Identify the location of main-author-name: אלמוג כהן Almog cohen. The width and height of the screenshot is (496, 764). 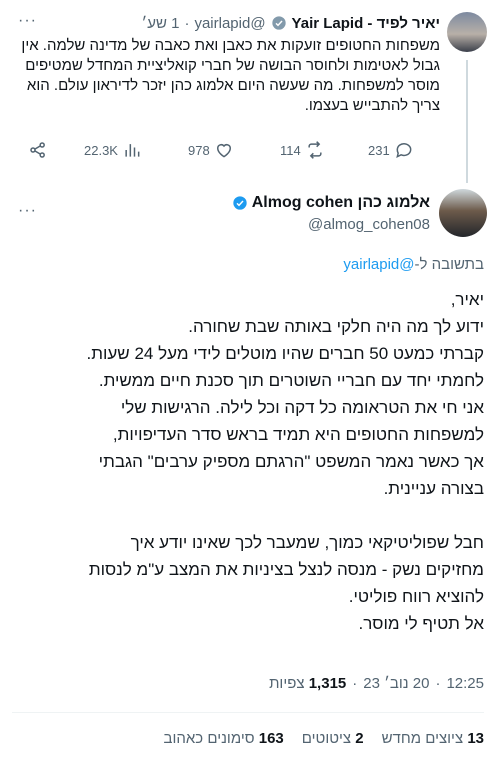
(341, 203).